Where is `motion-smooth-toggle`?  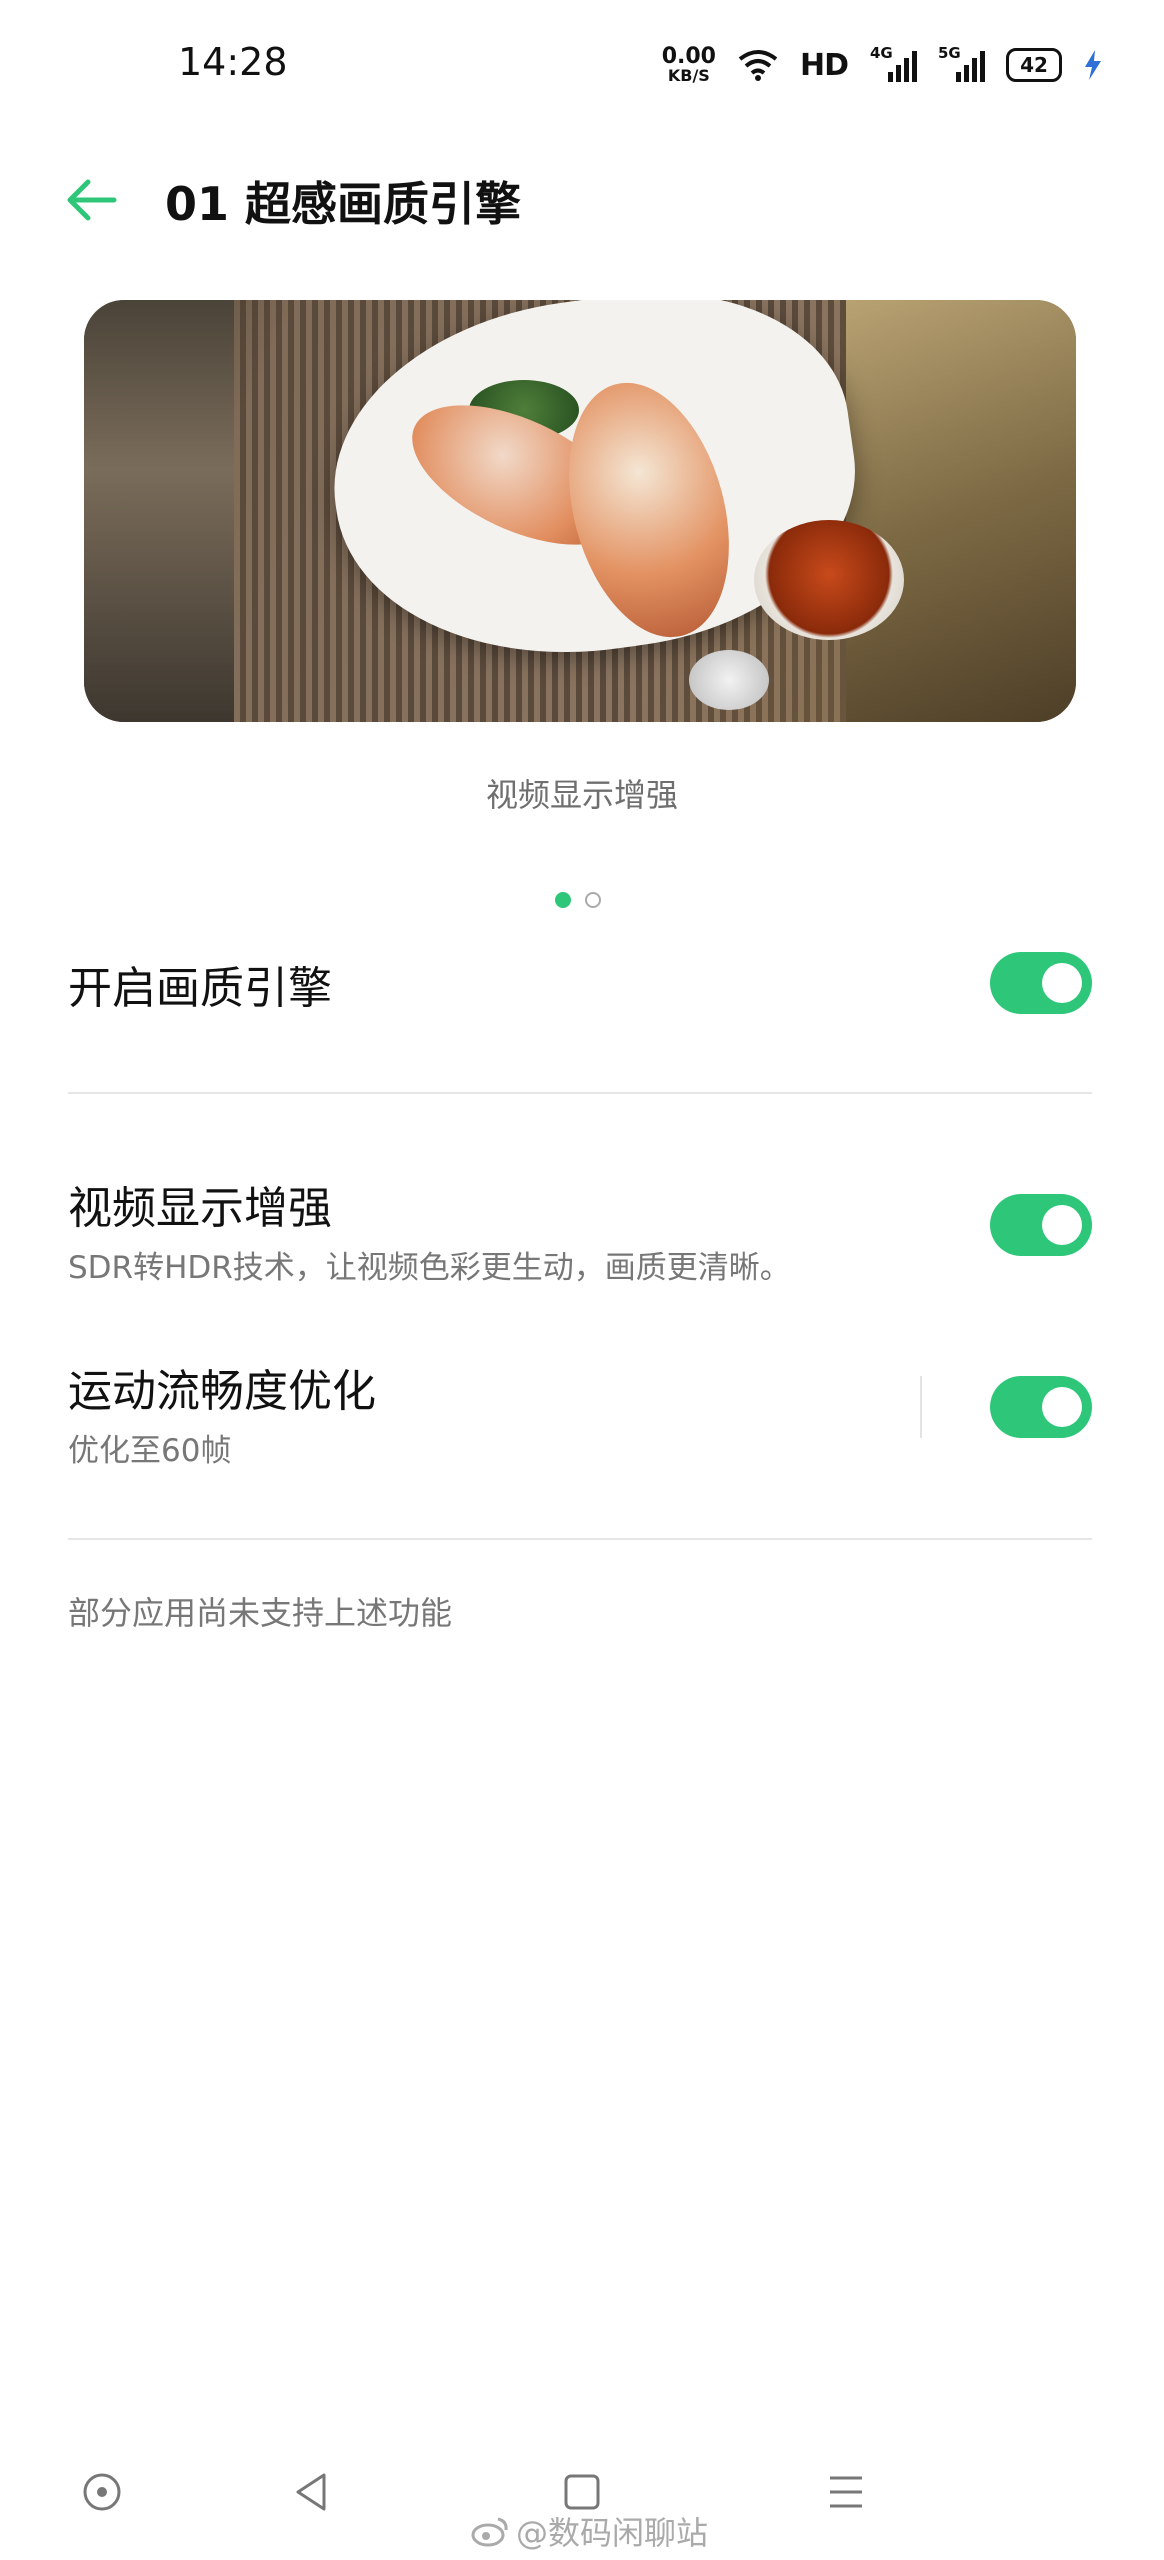 motion-smooth-toggle is located at coordinates (1041, 1407).